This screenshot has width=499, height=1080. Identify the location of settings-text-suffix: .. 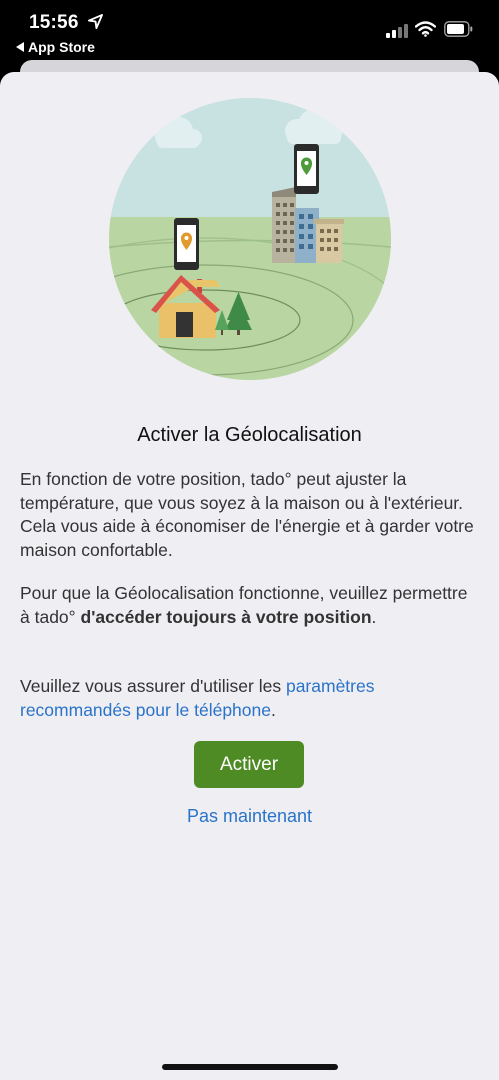
(273, 709).